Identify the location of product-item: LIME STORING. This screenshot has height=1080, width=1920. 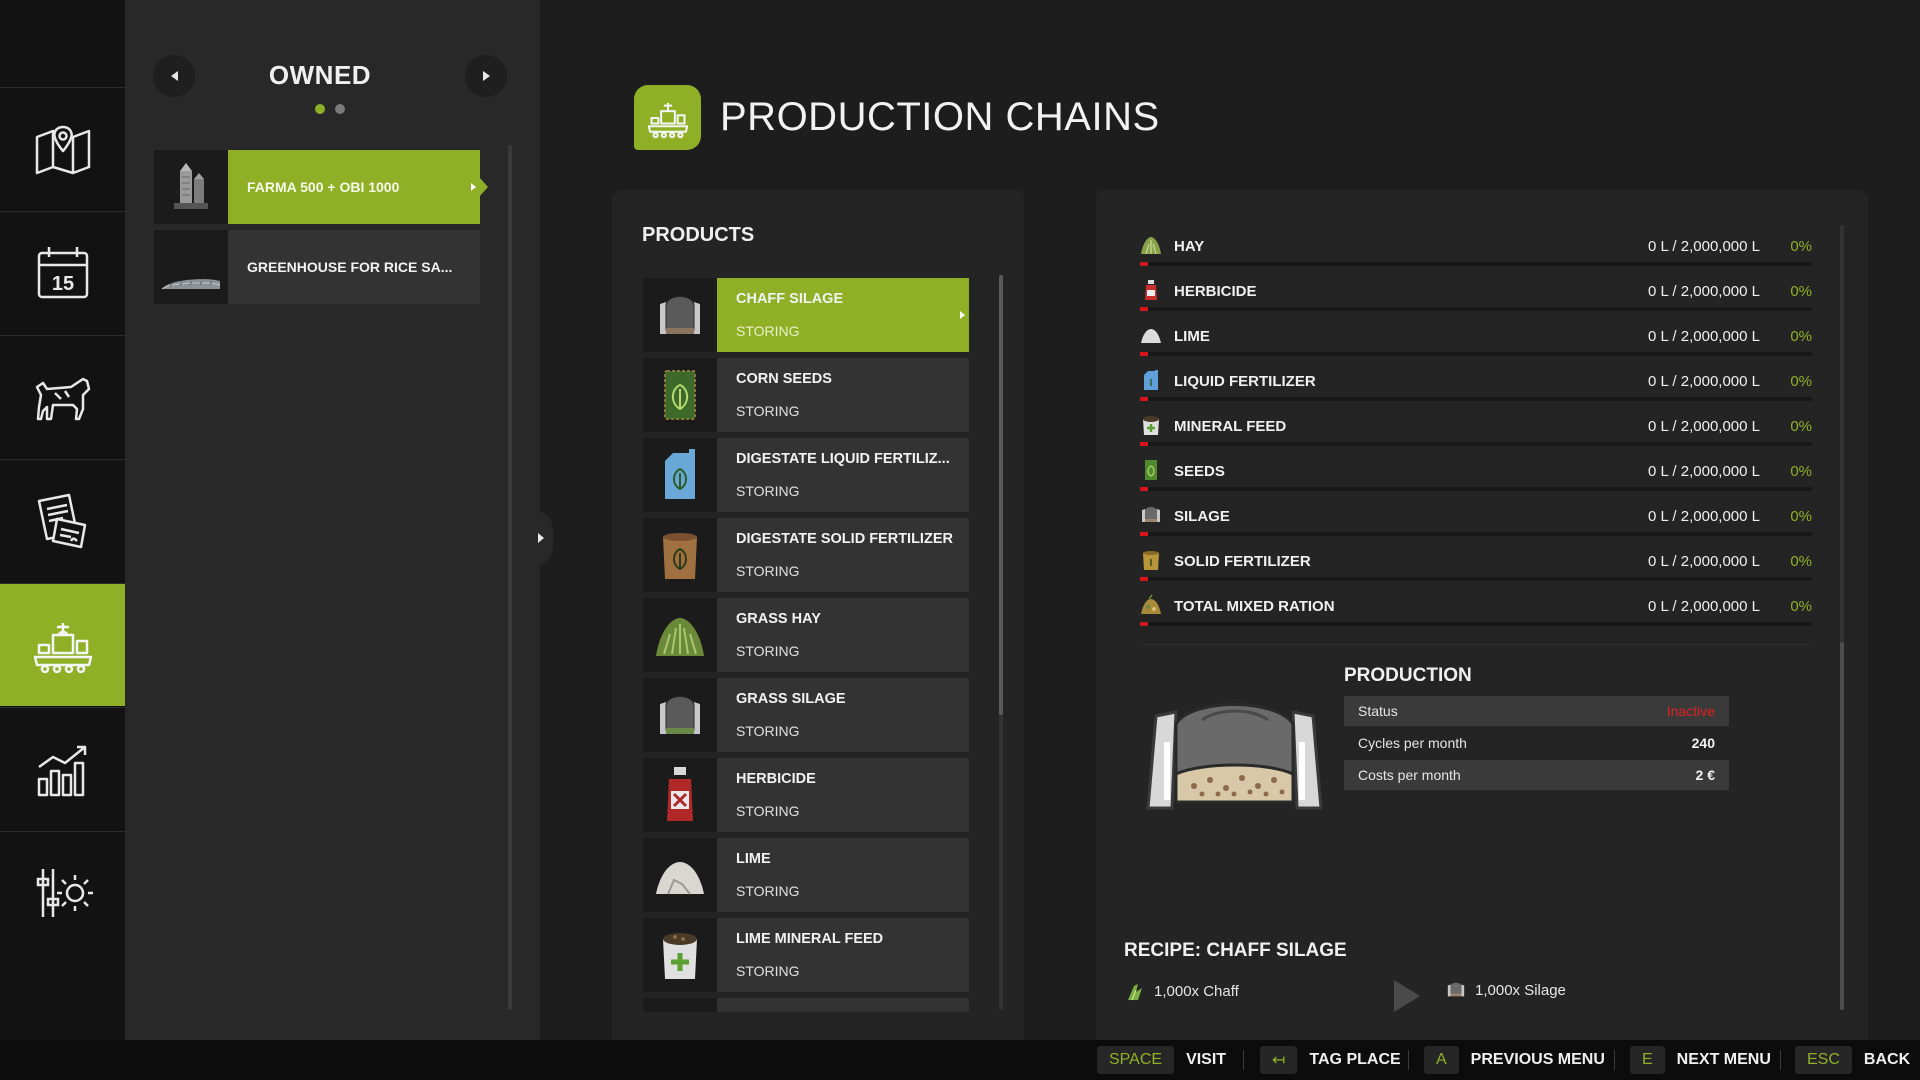
(806, 875).